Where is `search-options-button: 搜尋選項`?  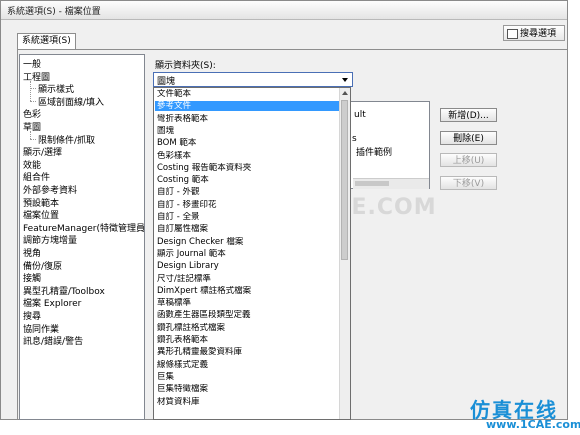 search-options-button: 搜尋選項 is located at coordinates (534, 33).